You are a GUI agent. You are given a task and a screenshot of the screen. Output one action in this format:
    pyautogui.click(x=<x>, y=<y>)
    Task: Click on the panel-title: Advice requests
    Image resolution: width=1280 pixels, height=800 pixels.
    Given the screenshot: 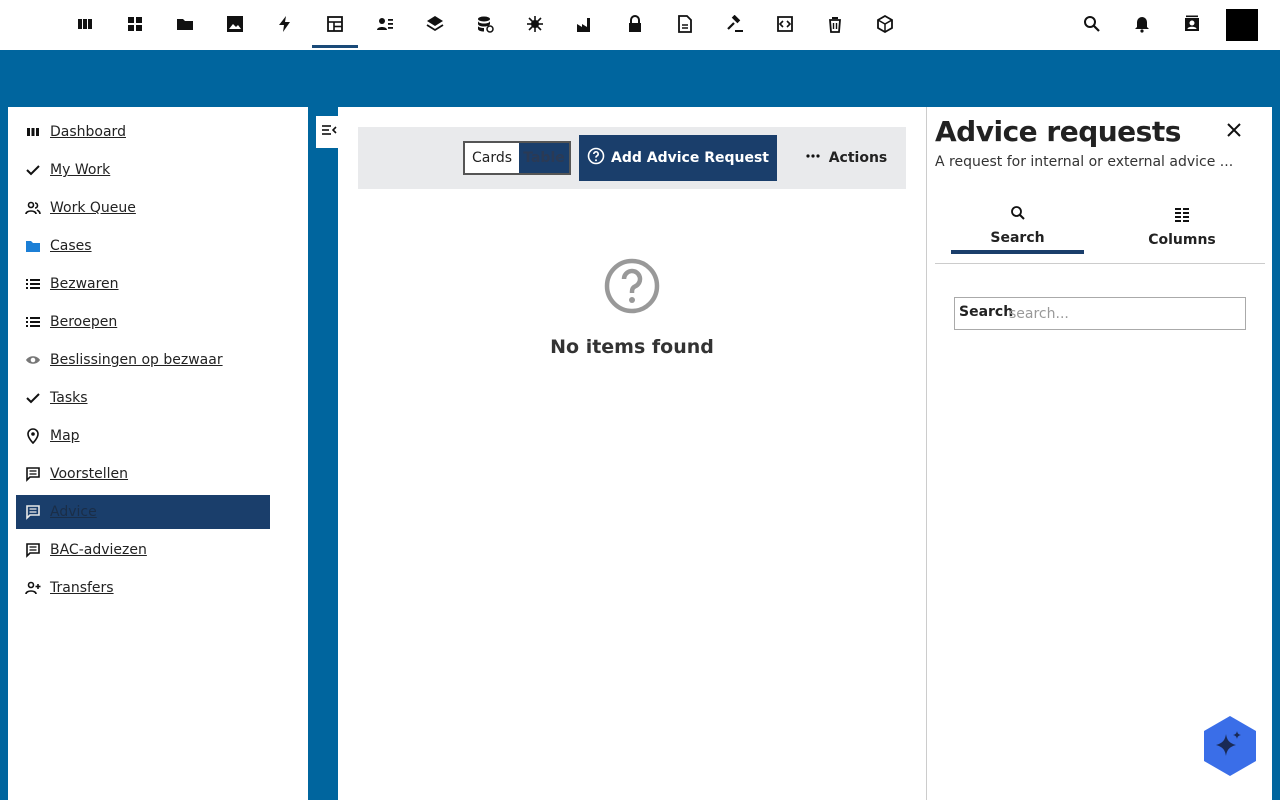 What is the action you would take?
    pyautogui.click(x=1058, y=131)
    